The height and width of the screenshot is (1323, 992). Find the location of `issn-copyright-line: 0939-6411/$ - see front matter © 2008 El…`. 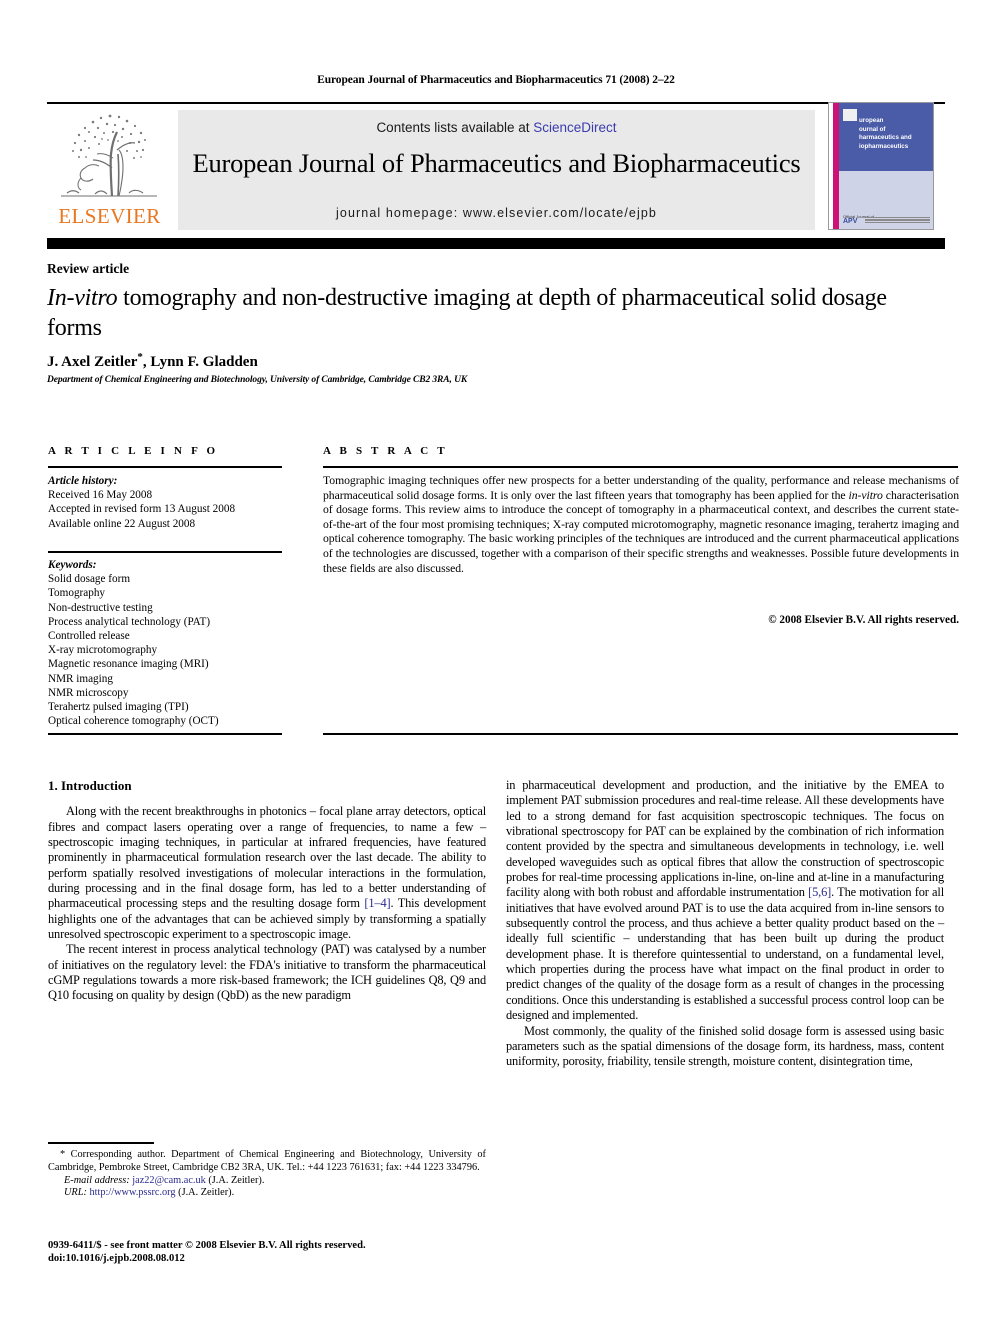

issn-copyright-line: 0939-6411/$ - see front matter © 2008 El… is located at coordinates (207, 1245).